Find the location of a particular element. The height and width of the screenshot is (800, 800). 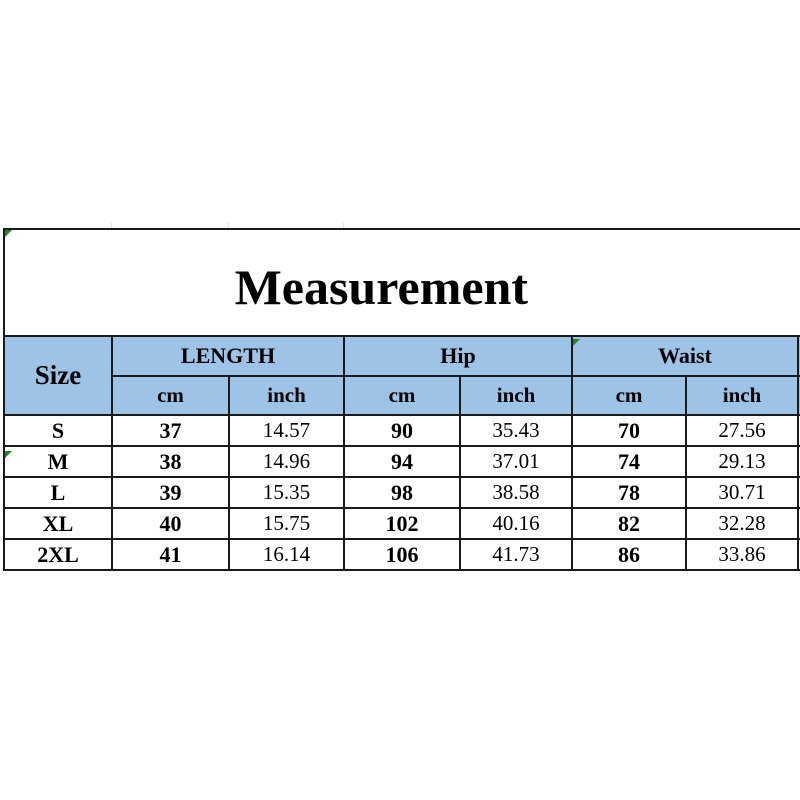

length-cm-cell: 41 is located at coordinates (170, 554).